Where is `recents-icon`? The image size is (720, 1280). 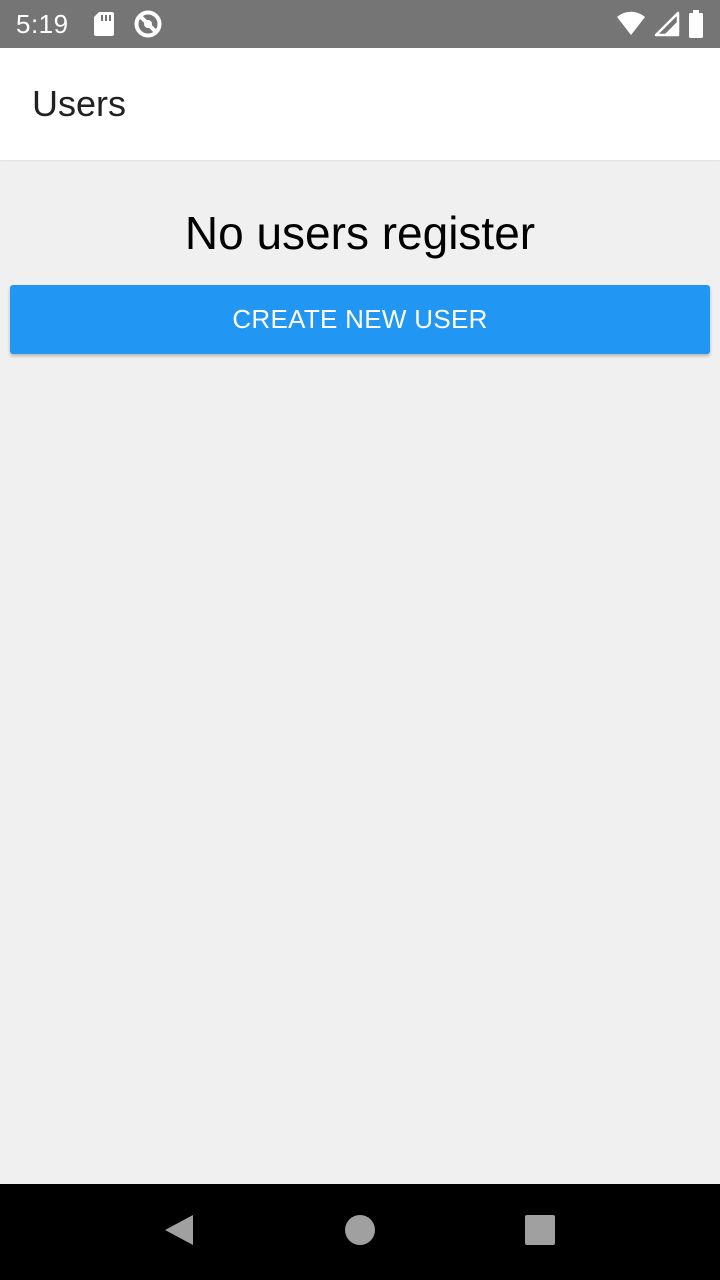
recents-icon is located at coordinates (540, 1232).